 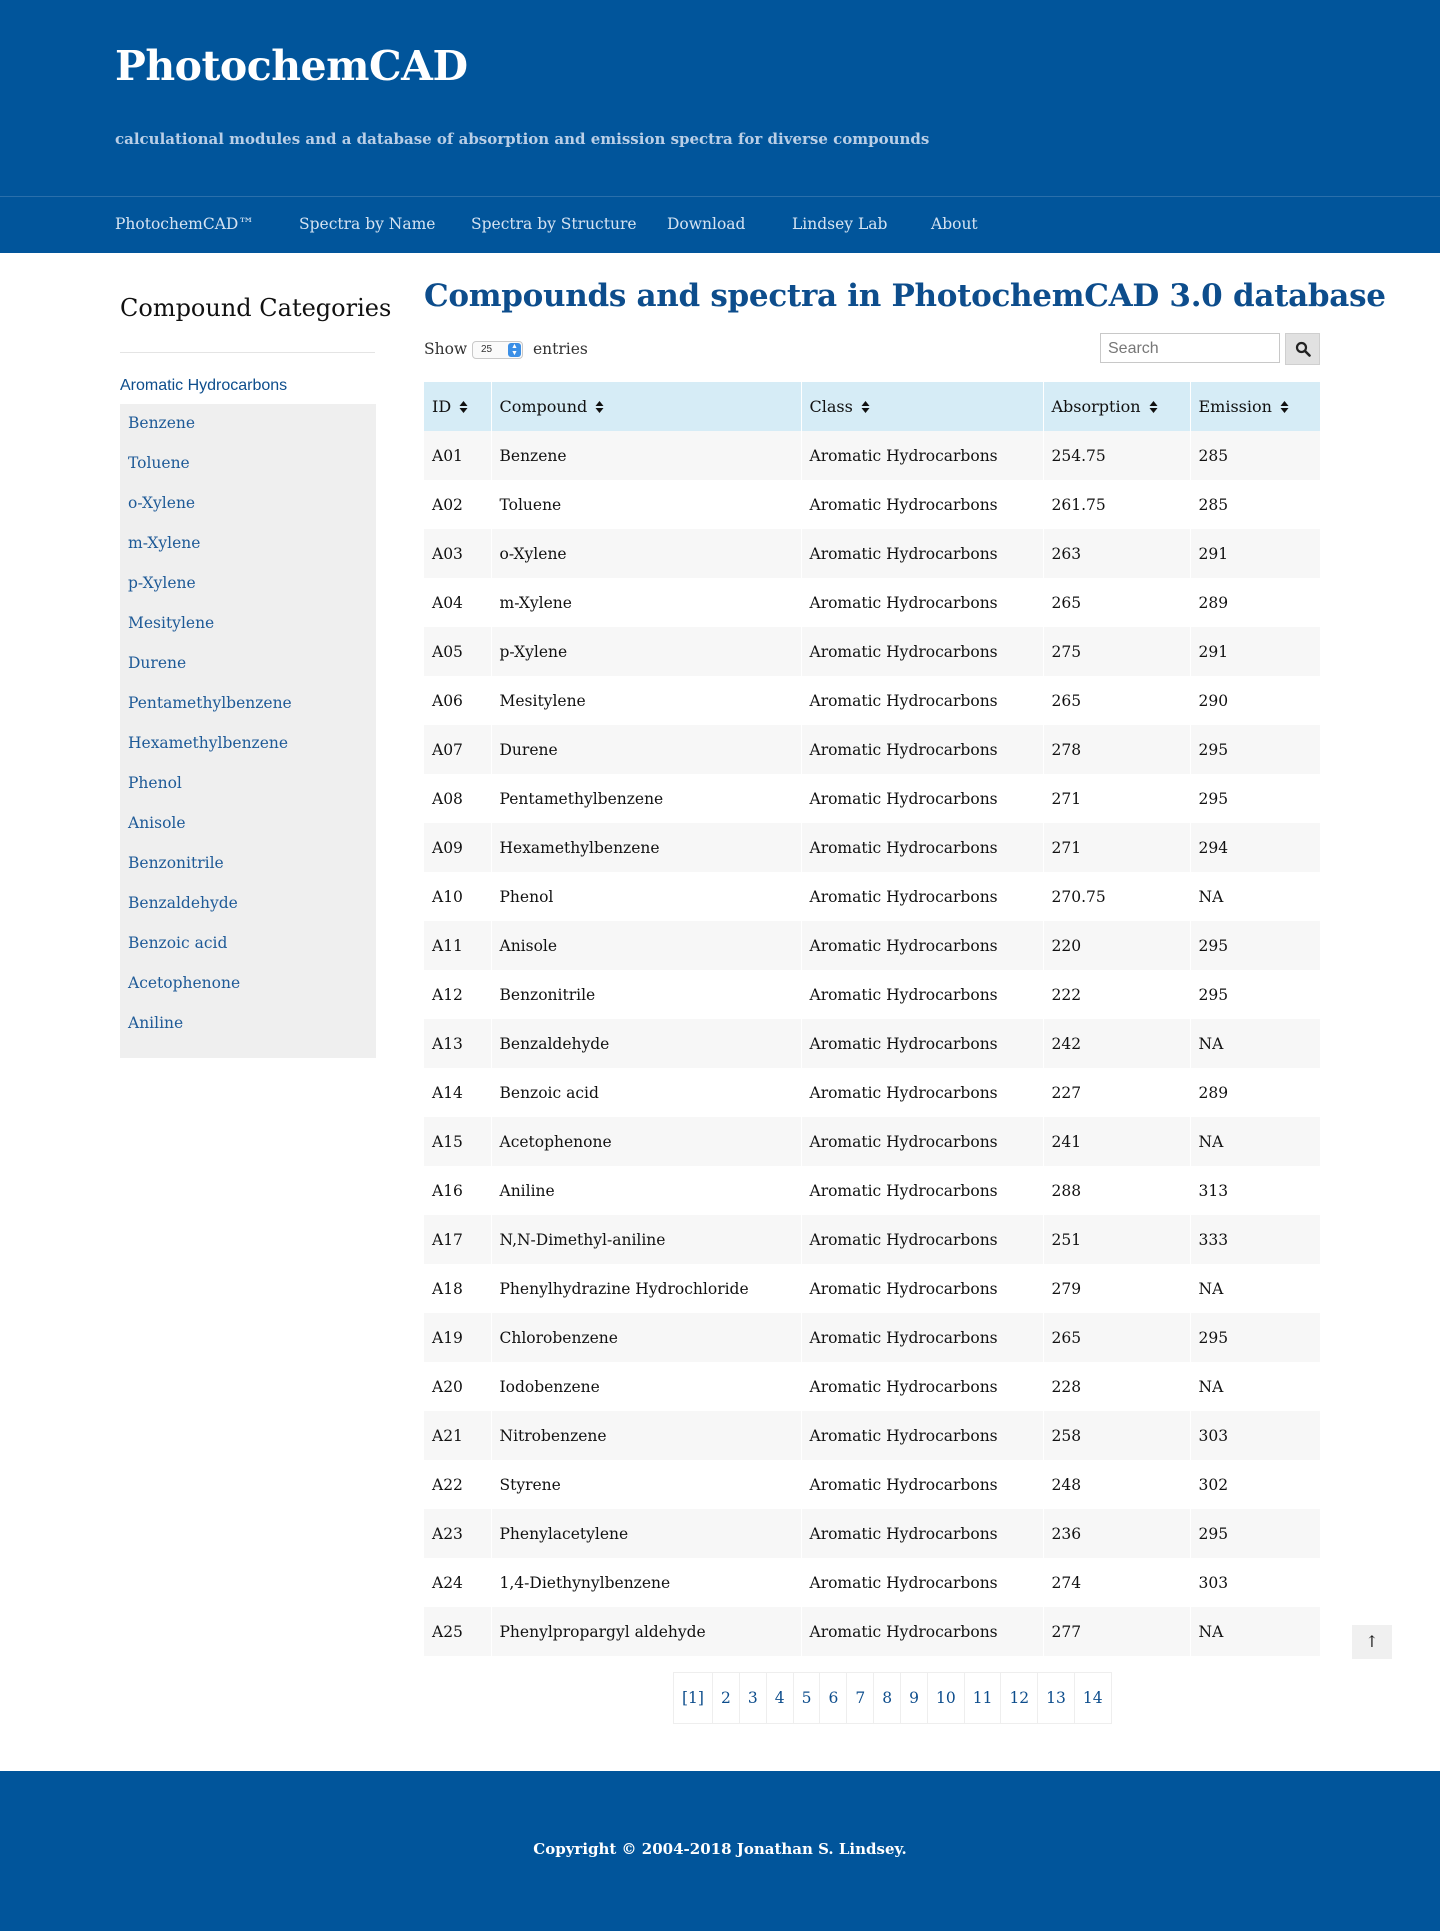 What do you see at coordinates (458, 847) in the screenshot?
I see `cell-id: A09` at bounding box center [458, 847].